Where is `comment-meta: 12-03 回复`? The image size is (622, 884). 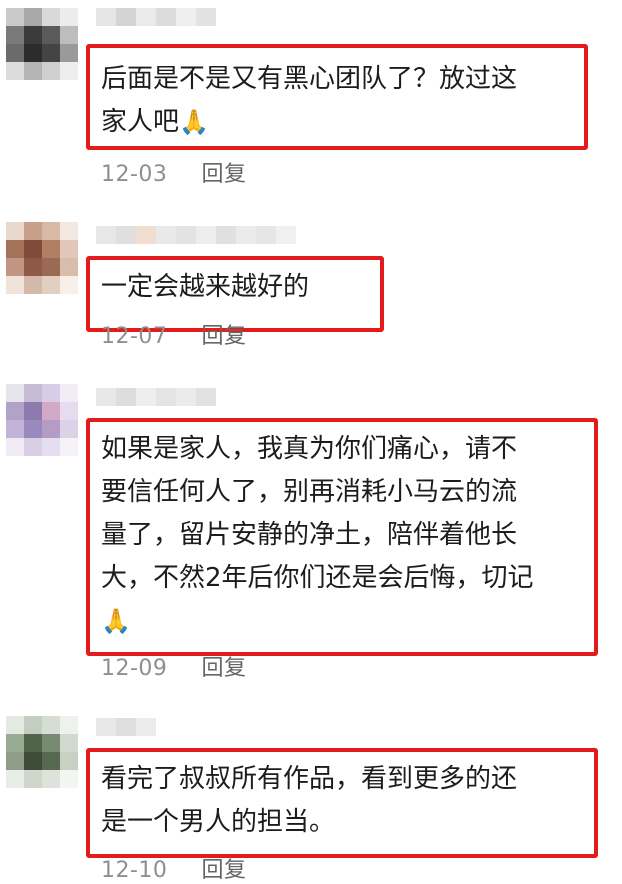 comment-meta: 12-03 回复 is located at coordinates (173, 172).